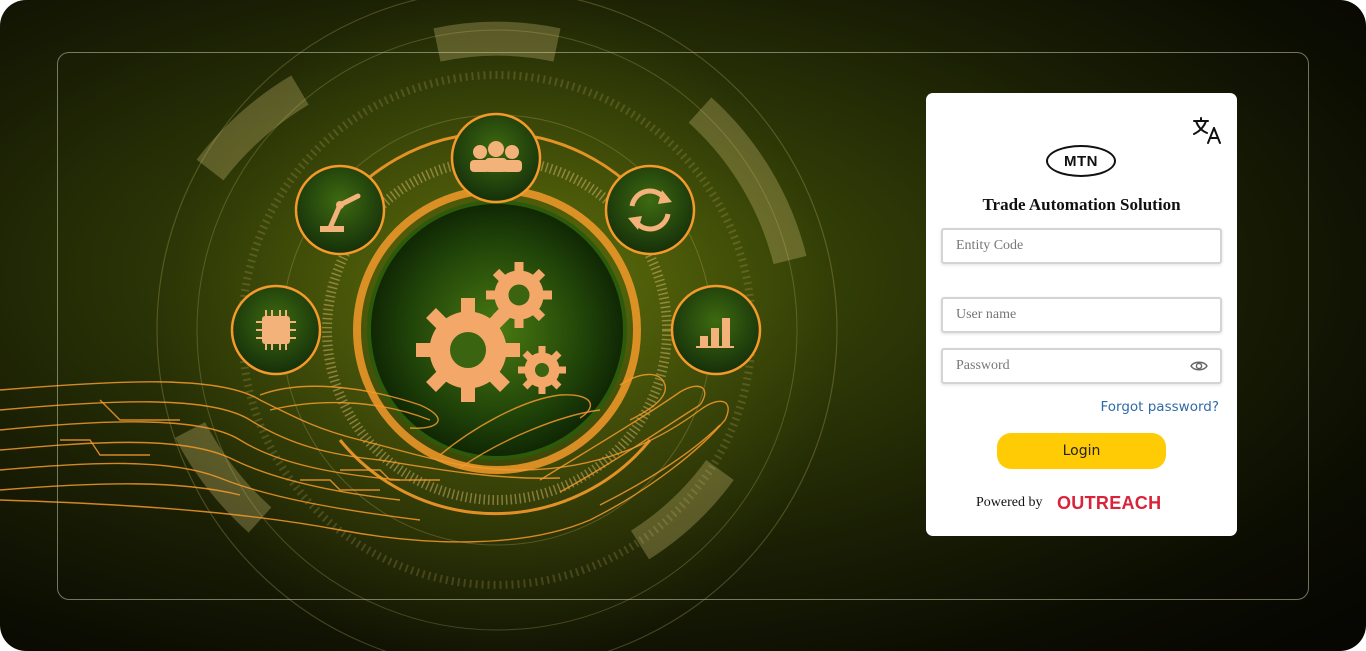 The height and width of the screenshot is (651, 1366). I want to click on mtn-logo: MTN, so click(1081, 161).